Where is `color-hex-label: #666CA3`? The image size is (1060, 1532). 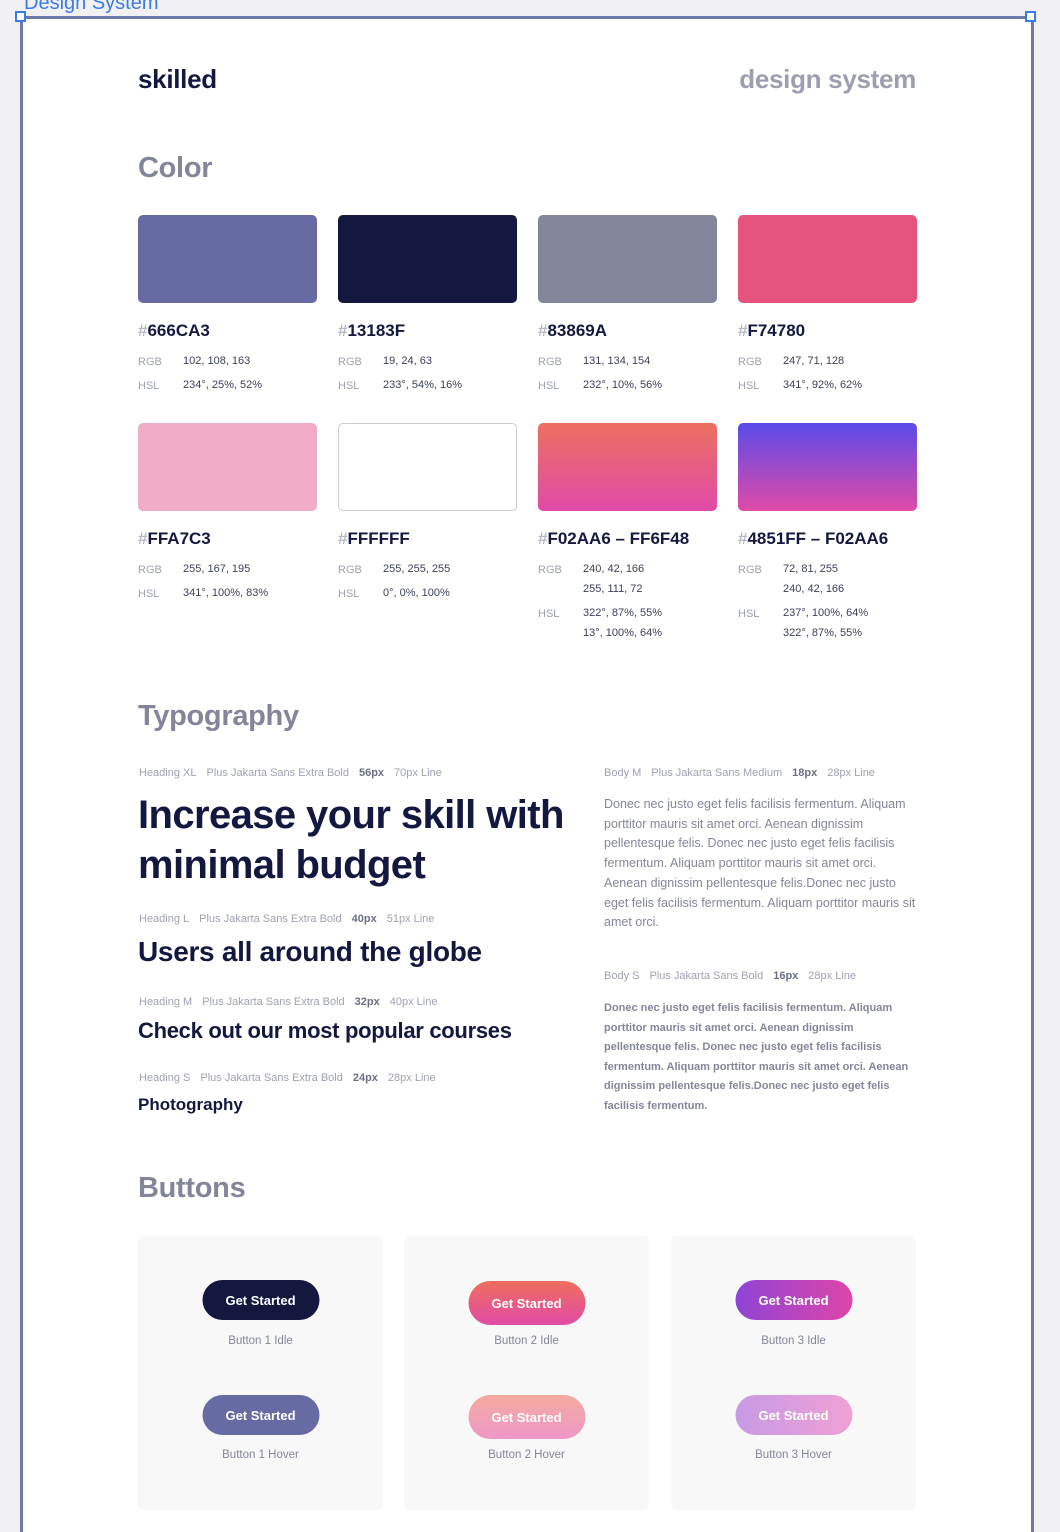 color-hex-label: #666CA3 is located at coordinates (174, 331).